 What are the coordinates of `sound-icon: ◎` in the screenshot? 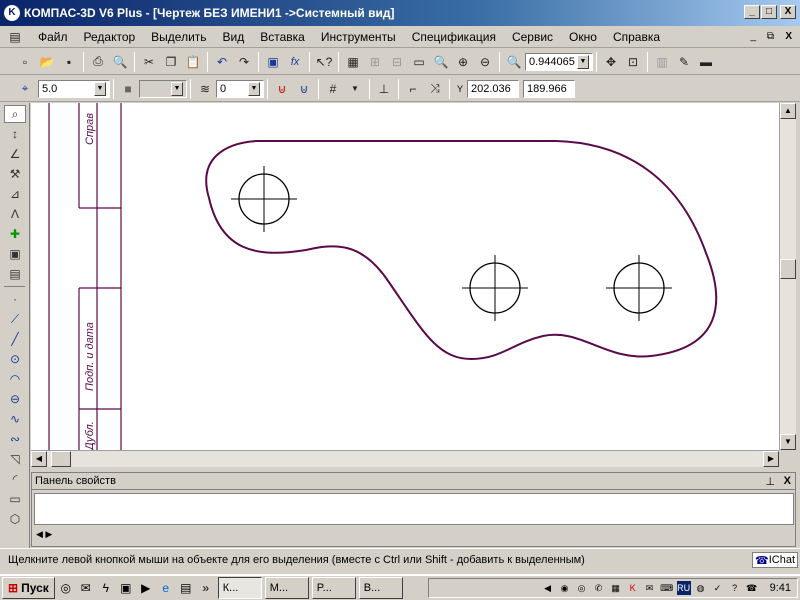 It's located at (582, 588).